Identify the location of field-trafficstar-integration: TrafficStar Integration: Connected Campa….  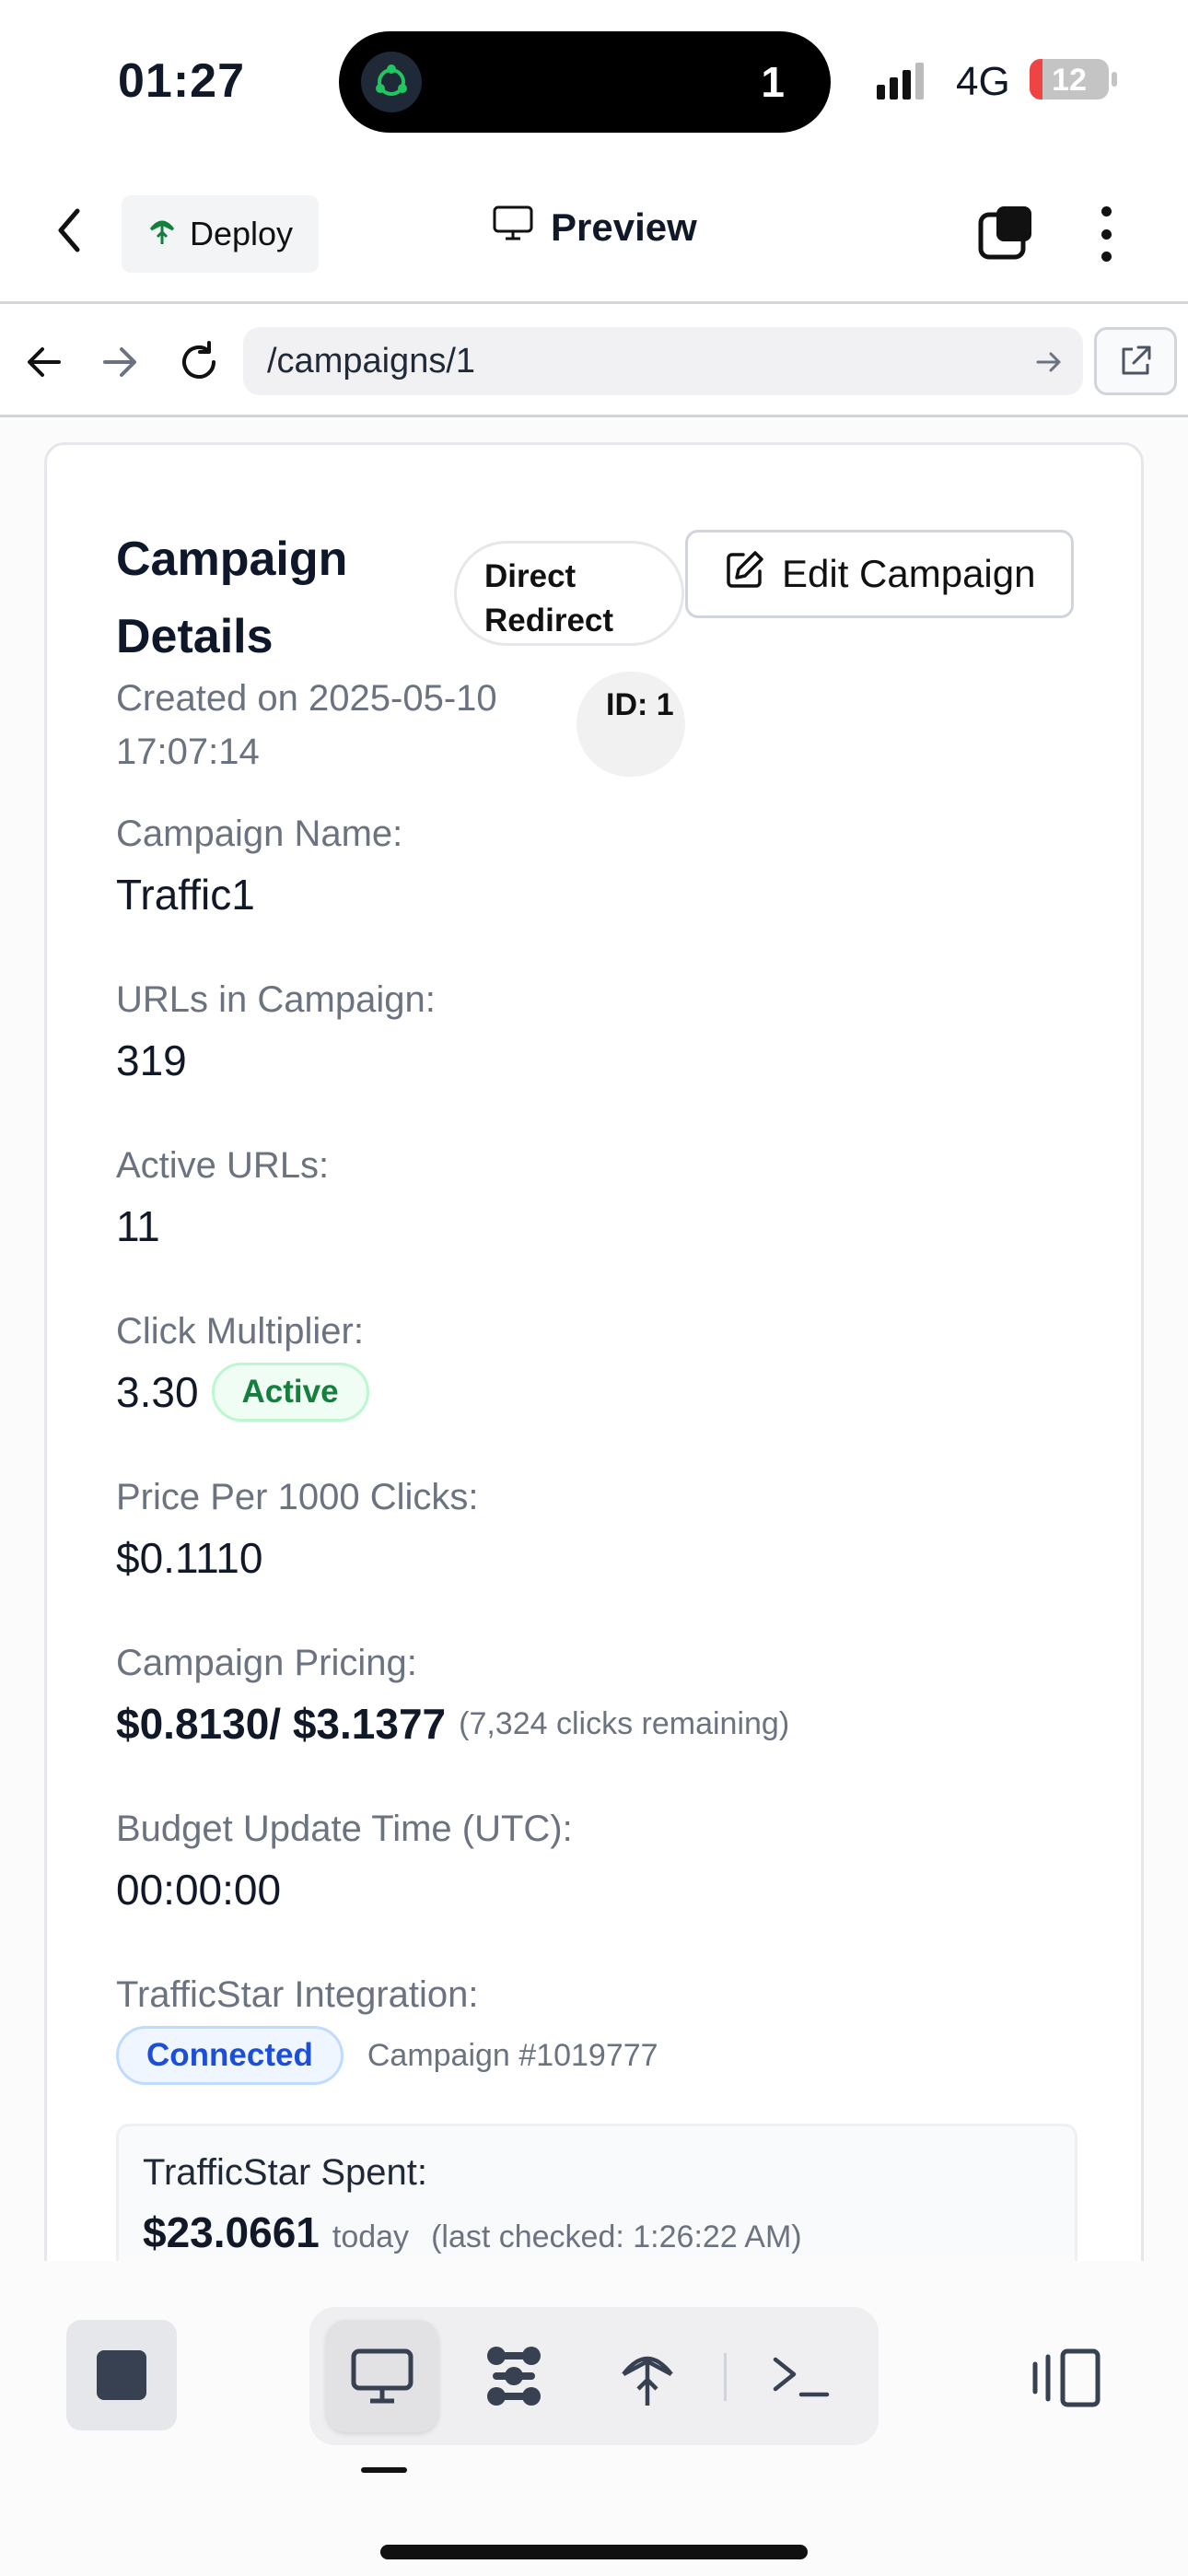
(387, 2027).